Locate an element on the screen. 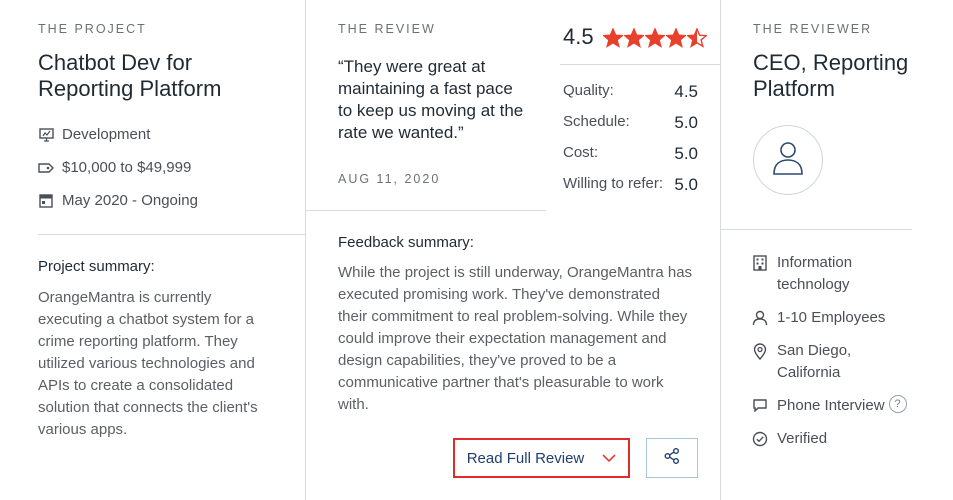 The image size is (953, 500). star-half-icon is located at coordinates (697, 38).